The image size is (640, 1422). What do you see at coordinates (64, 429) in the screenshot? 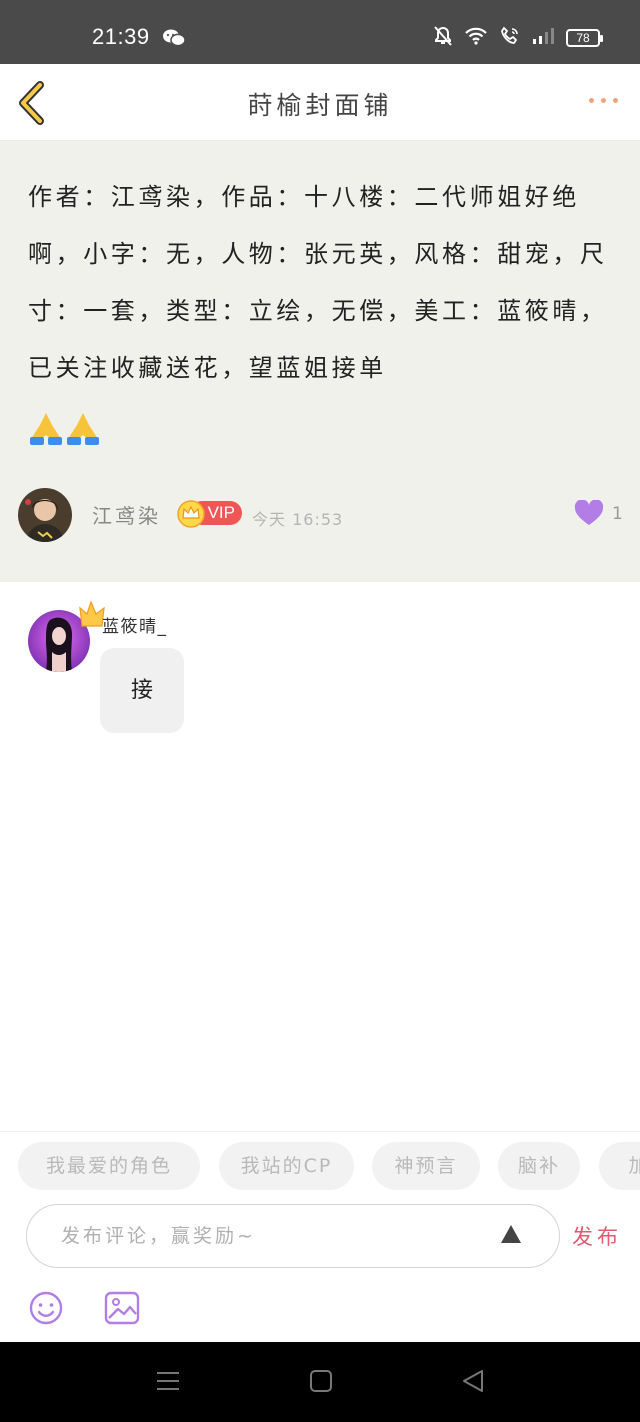
I see `folded-hands-icon` at bounding box center [64, 429].